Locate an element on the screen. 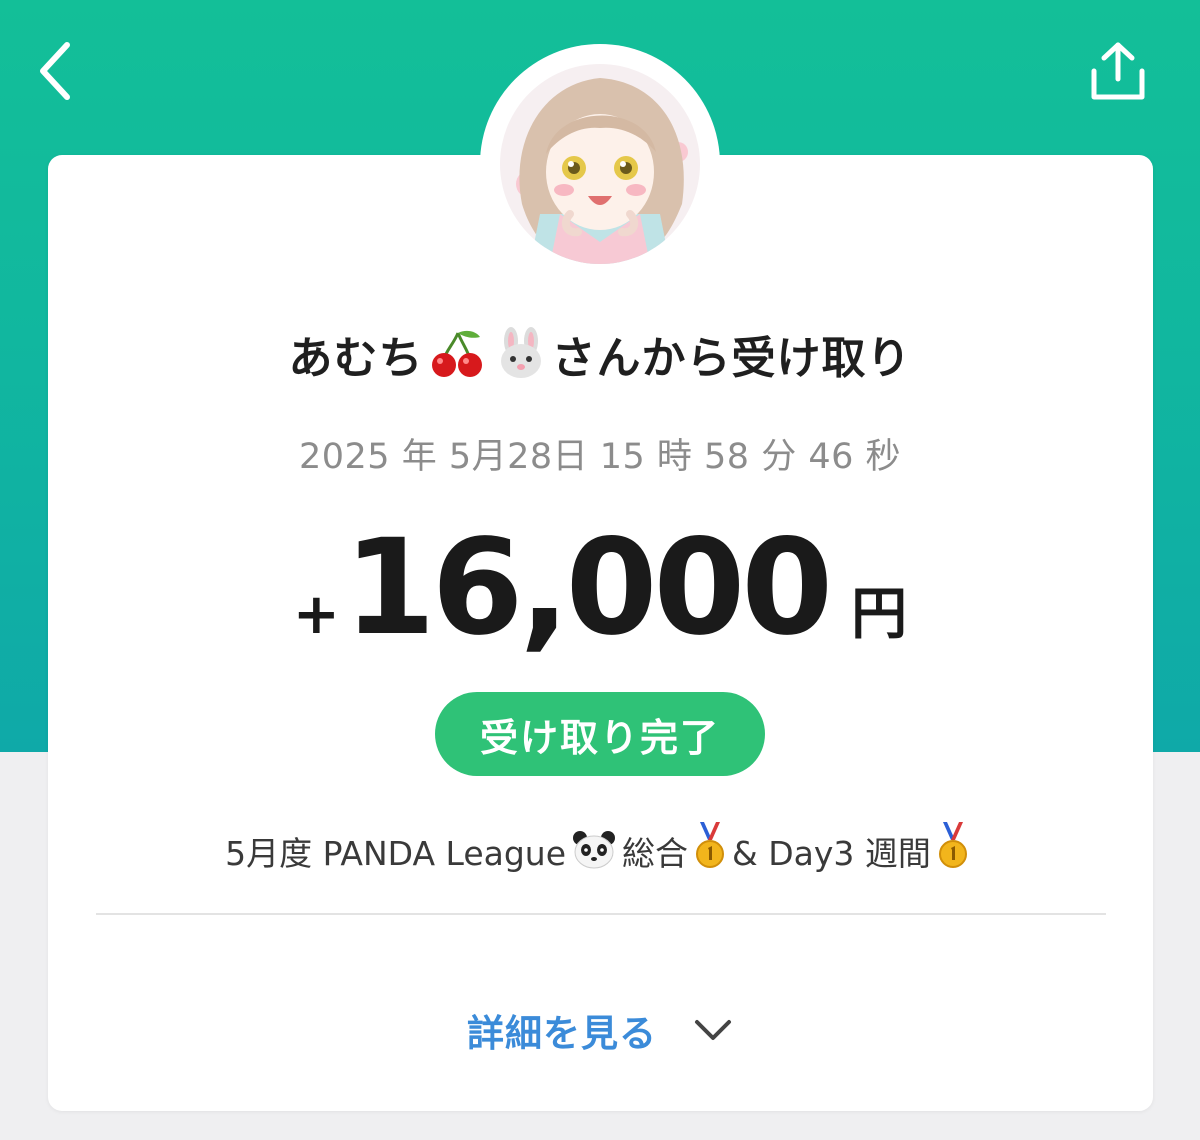 The height and width of the screenshot is (1140, 1200). amount-display: + 16,000 円 is located at coordinates (600, 588).